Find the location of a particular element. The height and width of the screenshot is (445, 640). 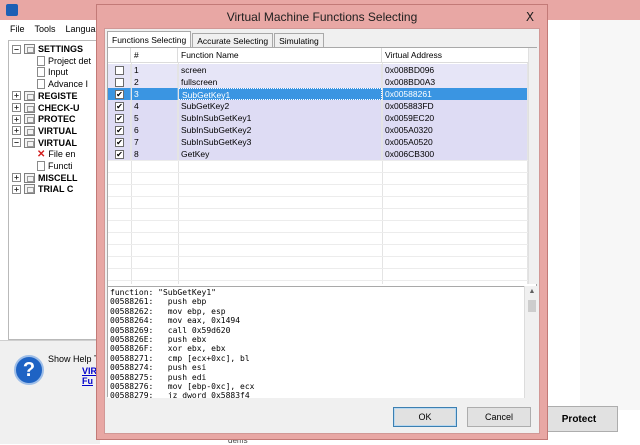

tree-item: + MISCELL is located at coordinates (45, 178).